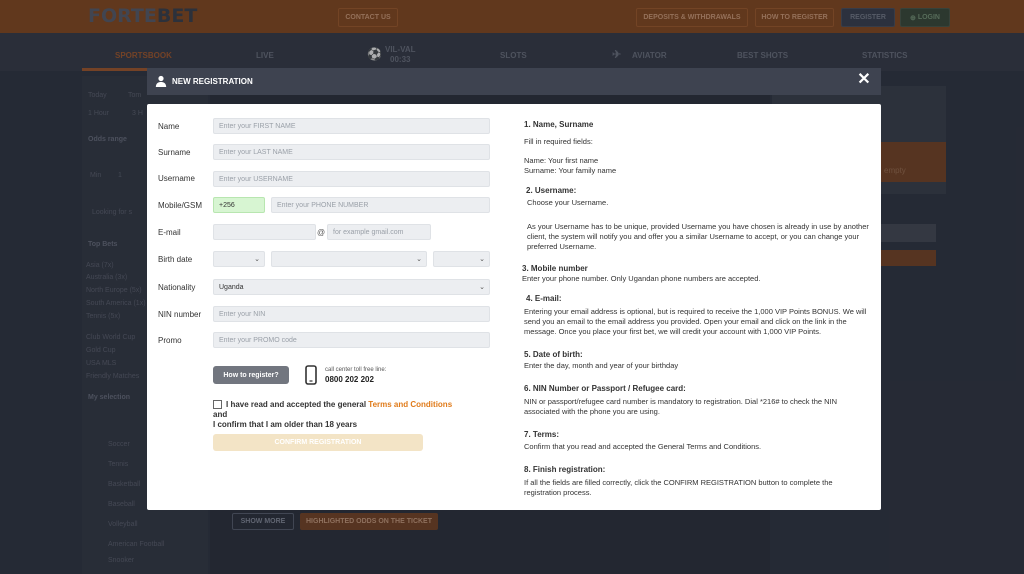 The image size is (1024, 574). I want to click on mobile-label: Mobile/GSM, so click(180, 205).